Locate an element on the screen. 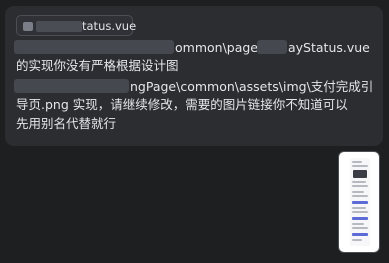 The height and width of the screenshot is (263, 389). attached-file-chip: tatus.vue is located at coordinates (76, 25).